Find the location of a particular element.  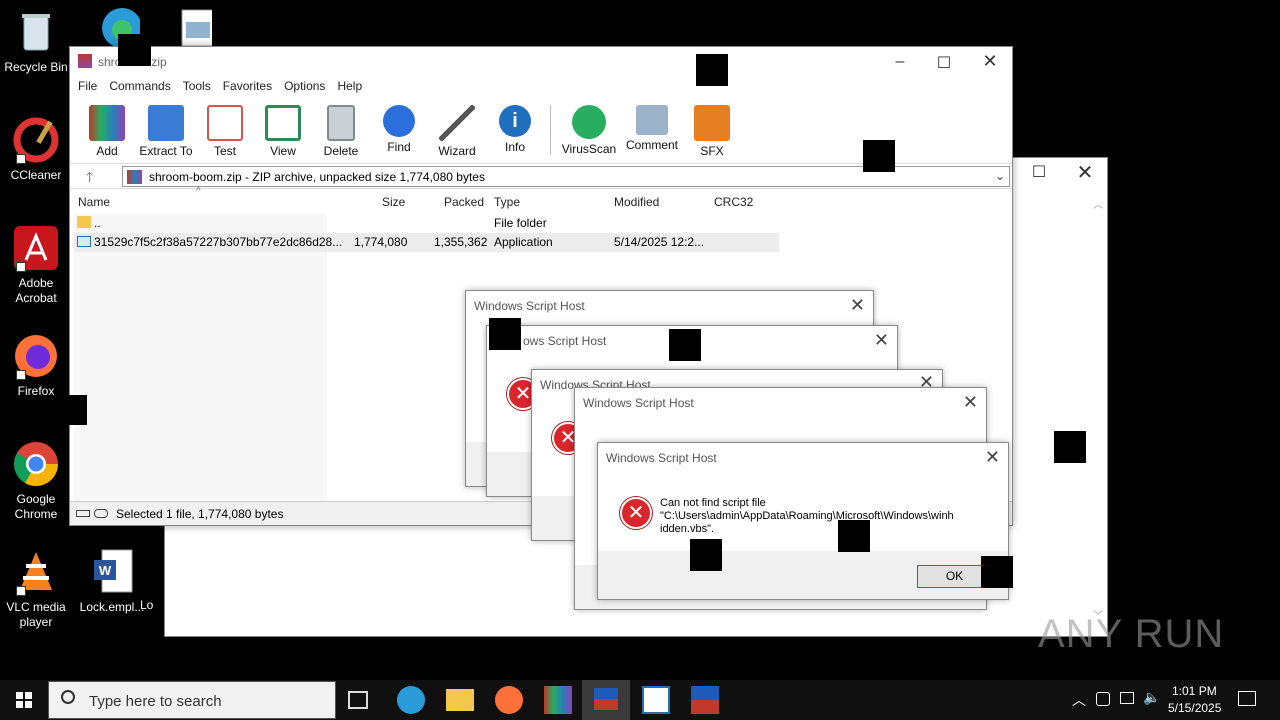

desktop-icon-firefox: Firefox is located at coordinates (36, 365).